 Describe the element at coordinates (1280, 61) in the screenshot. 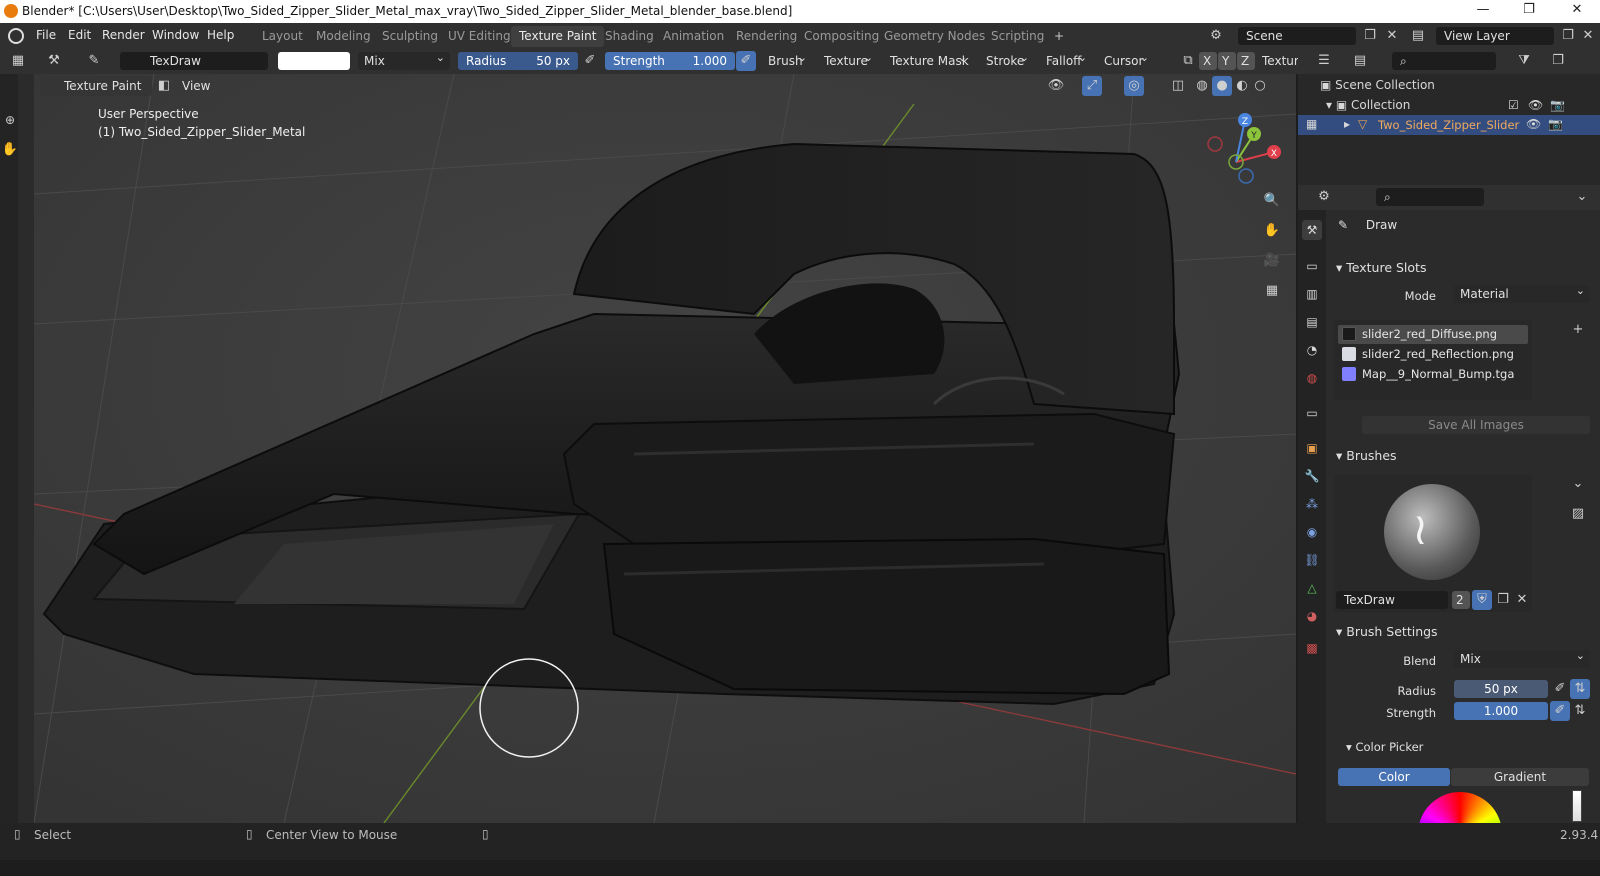

I see `texture-label: Texture` at that location.